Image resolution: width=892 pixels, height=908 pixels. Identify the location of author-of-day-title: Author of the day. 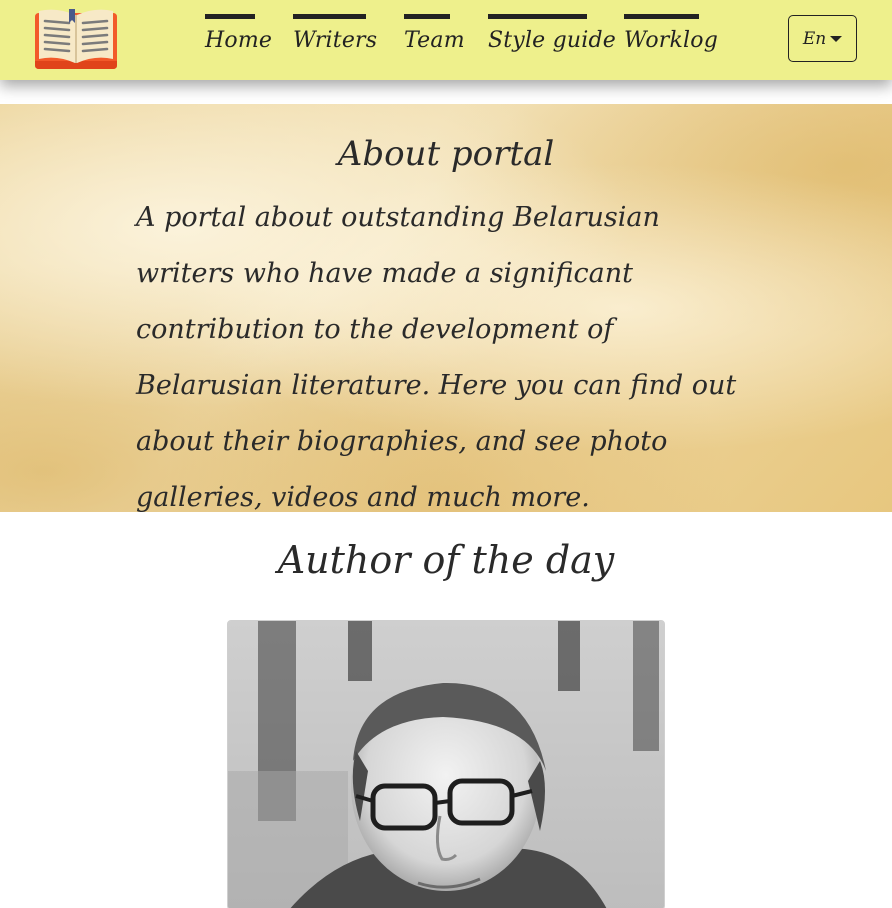
(446, 560).